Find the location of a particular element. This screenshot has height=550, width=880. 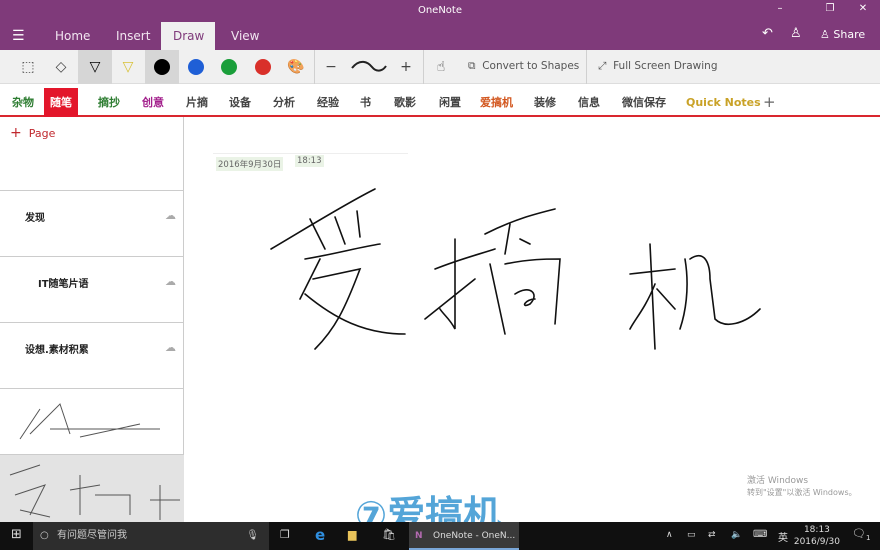

clock-time: 18:13 is located at coordinates (816, 530).